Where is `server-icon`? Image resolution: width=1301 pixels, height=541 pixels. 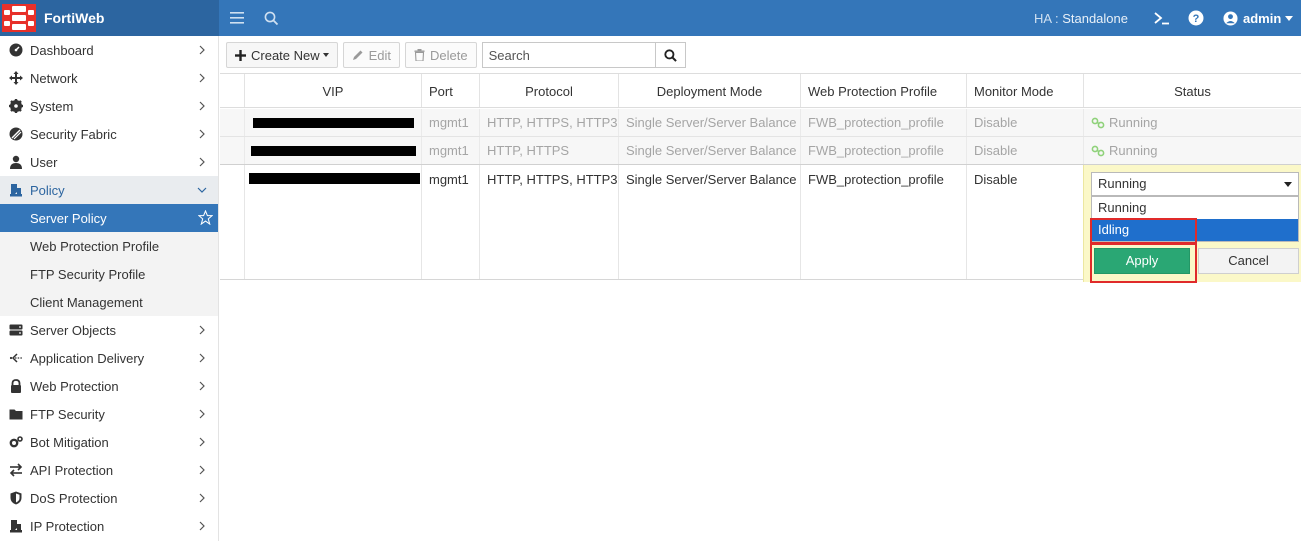
server-icon is located at coordinates (15, 330).